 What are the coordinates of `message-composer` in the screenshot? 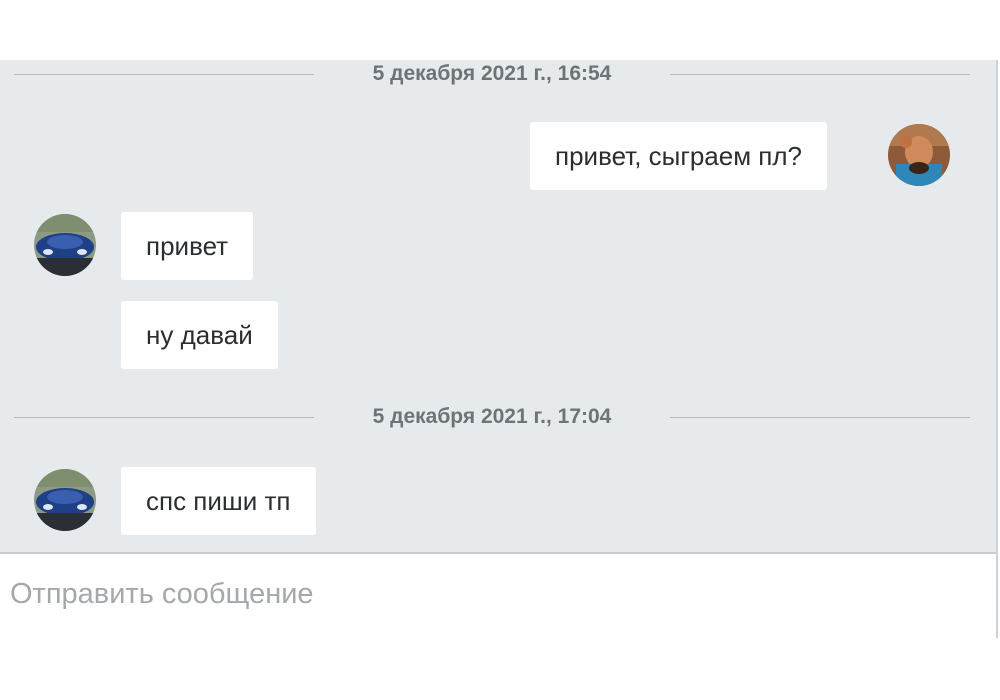 It's located at (498, 595).